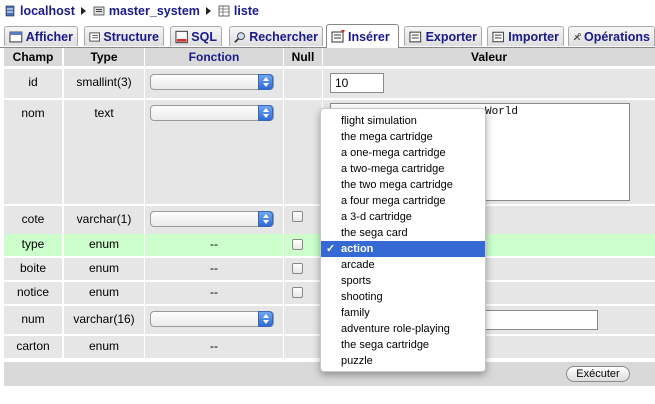 The height and width of the screenshot is (404, 655). Describe the element at coordinates (577, 36) in the screenshot. I see `operations-icon` at that location.